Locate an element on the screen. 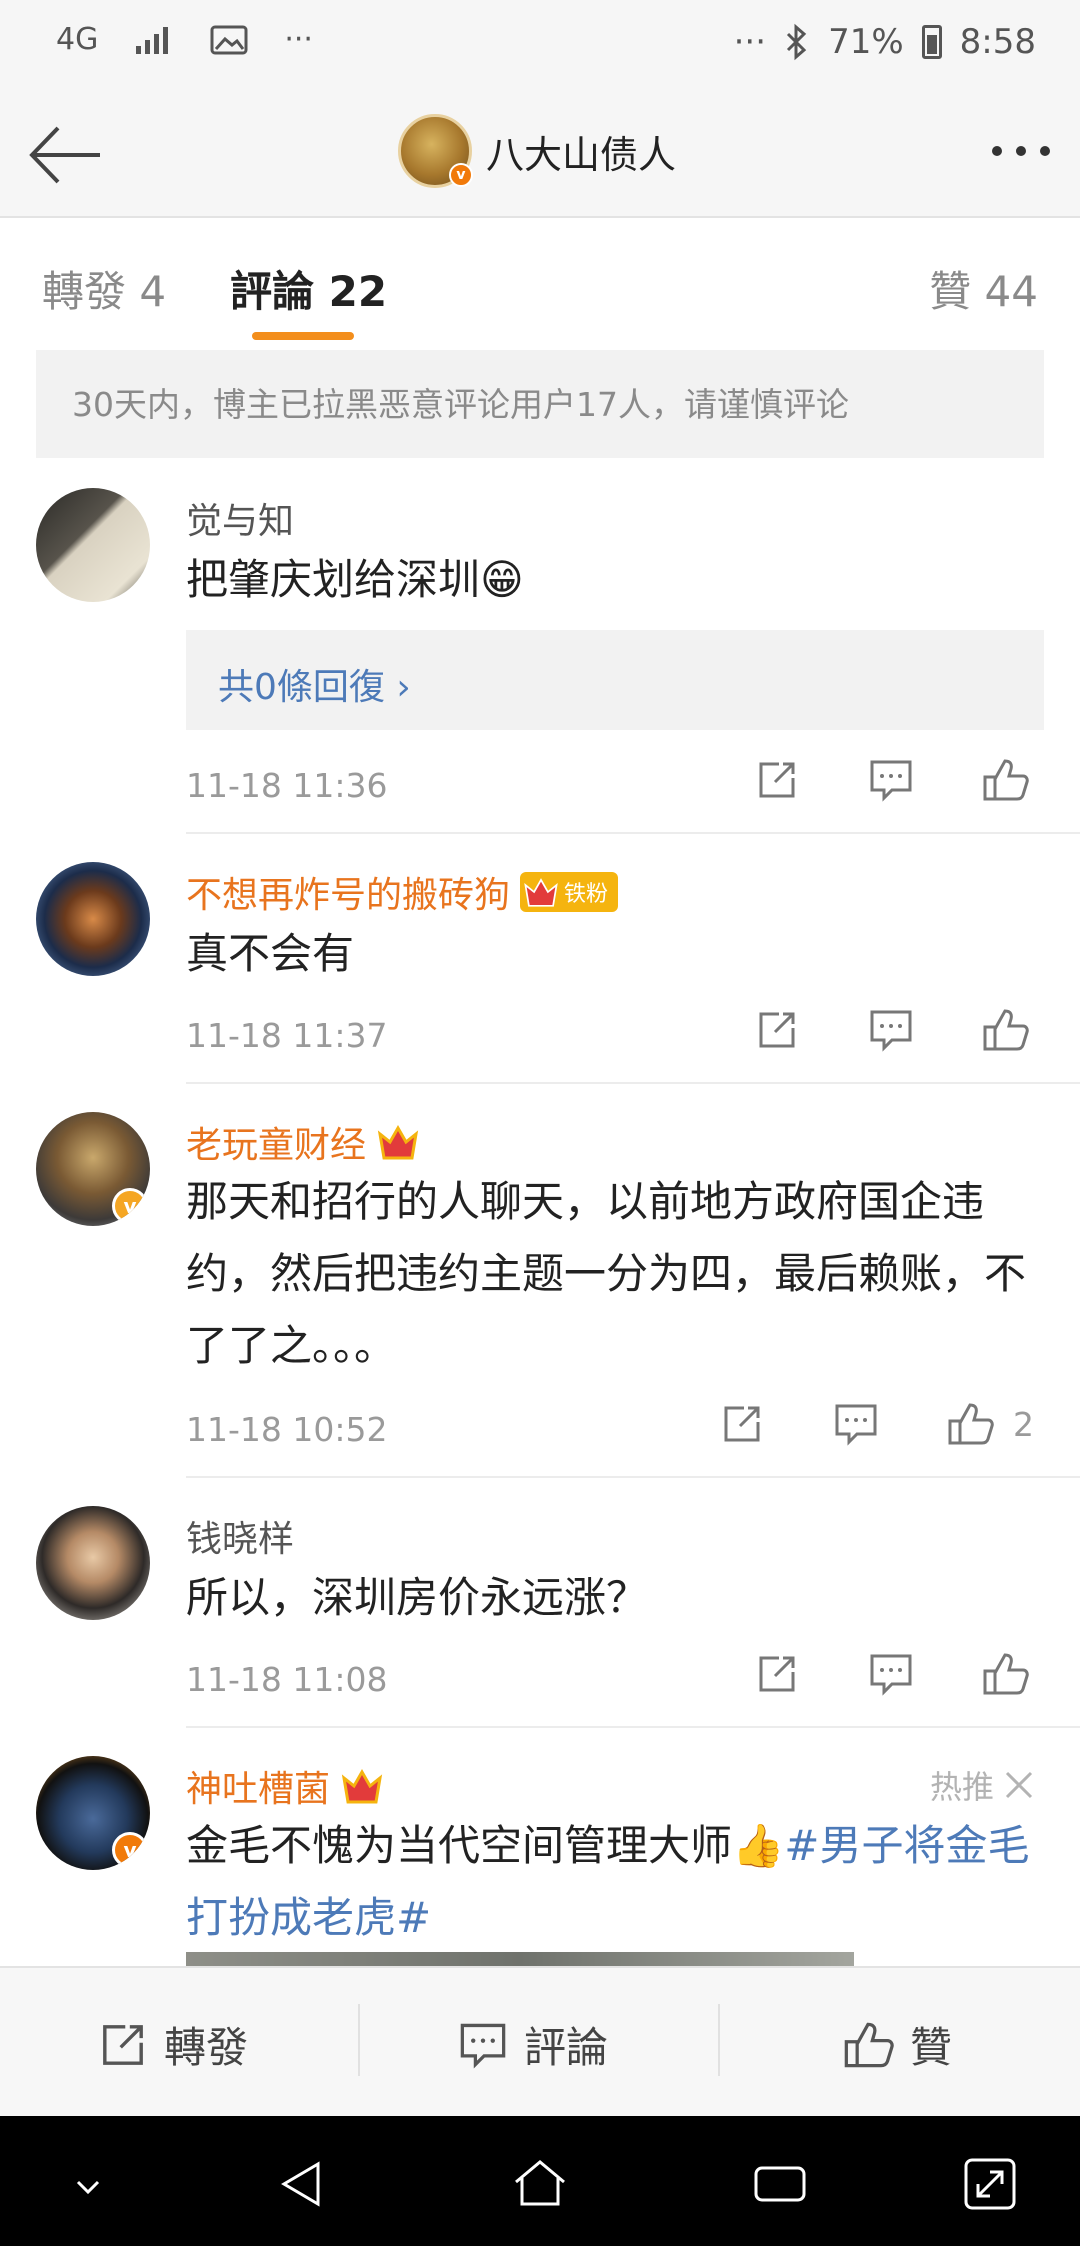 The image size is (1080, 2246). comment-text-body: 金毛不愧为当代空间管理大师👍 is located at coordinates (485, 1845).